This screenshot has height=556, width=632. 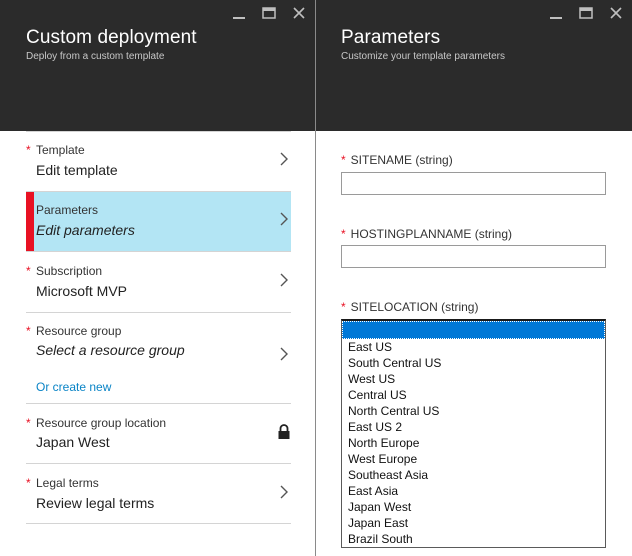 I want to click on dropdown-option: Southeast Asia, so click(x=473, y=475).